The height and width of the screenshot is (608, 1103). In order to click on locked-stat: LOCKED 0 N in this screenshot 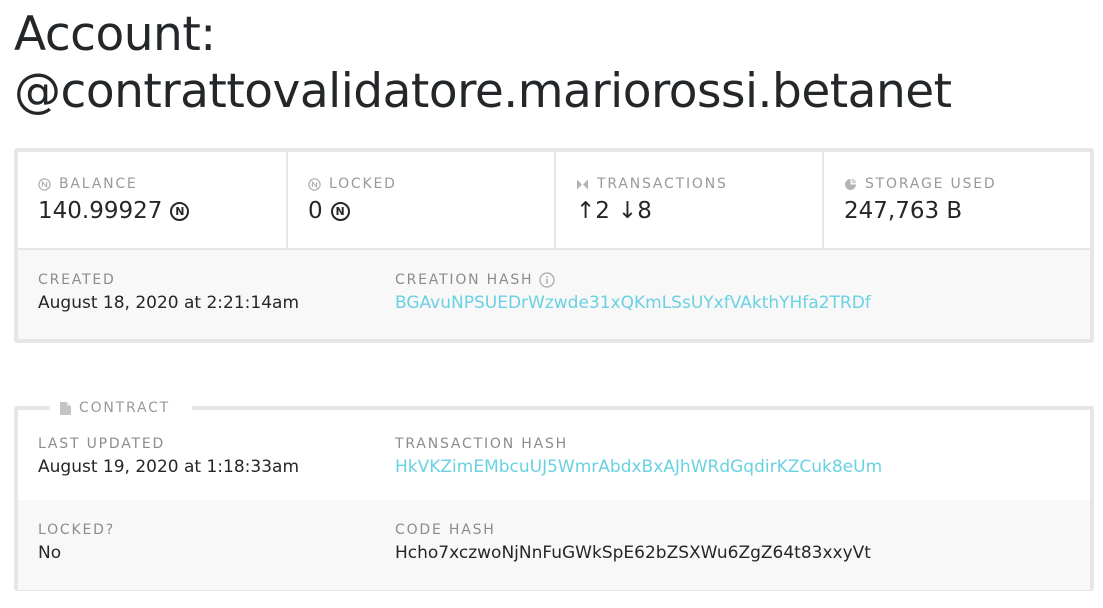, I will do `click(420, 200)`.